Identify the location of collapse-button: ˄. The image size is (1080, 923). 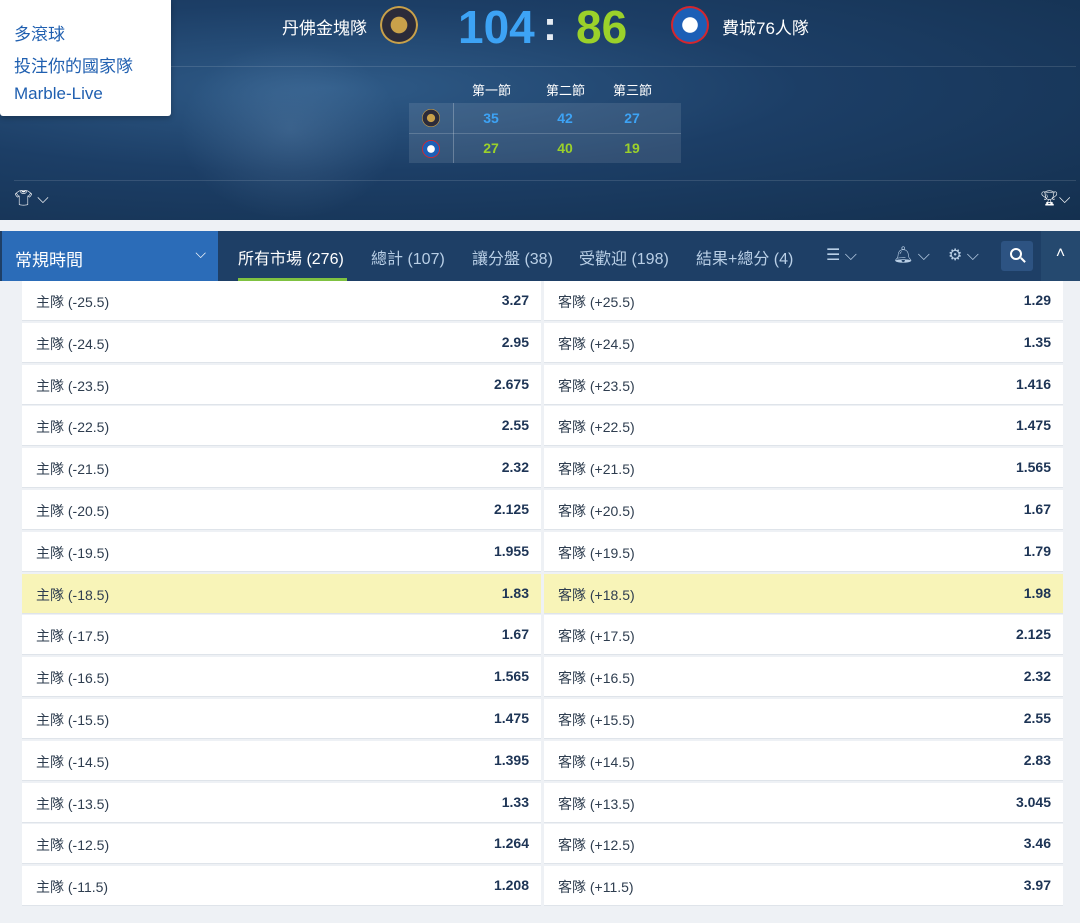
(1060, 256).